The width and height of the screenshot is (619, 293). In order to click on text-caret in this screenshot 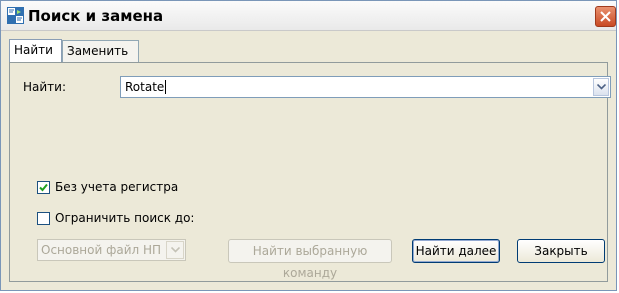, I will do `click(165, 87)`.